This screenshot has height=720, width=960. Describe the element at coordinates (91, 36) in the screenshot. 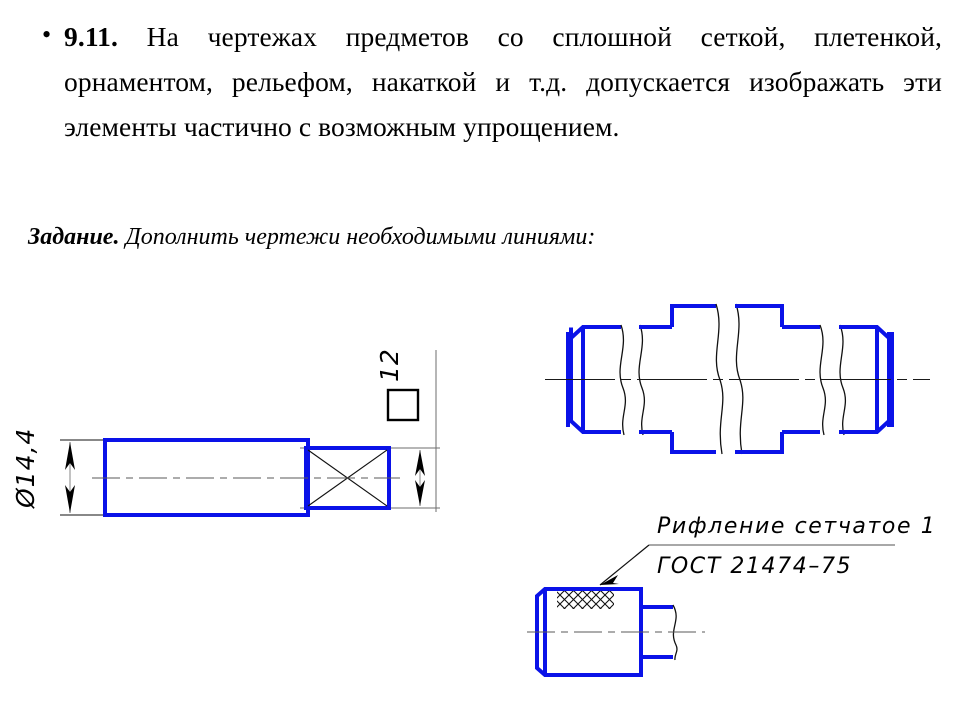

I see `paragraph-number: 9.11.` at that location.